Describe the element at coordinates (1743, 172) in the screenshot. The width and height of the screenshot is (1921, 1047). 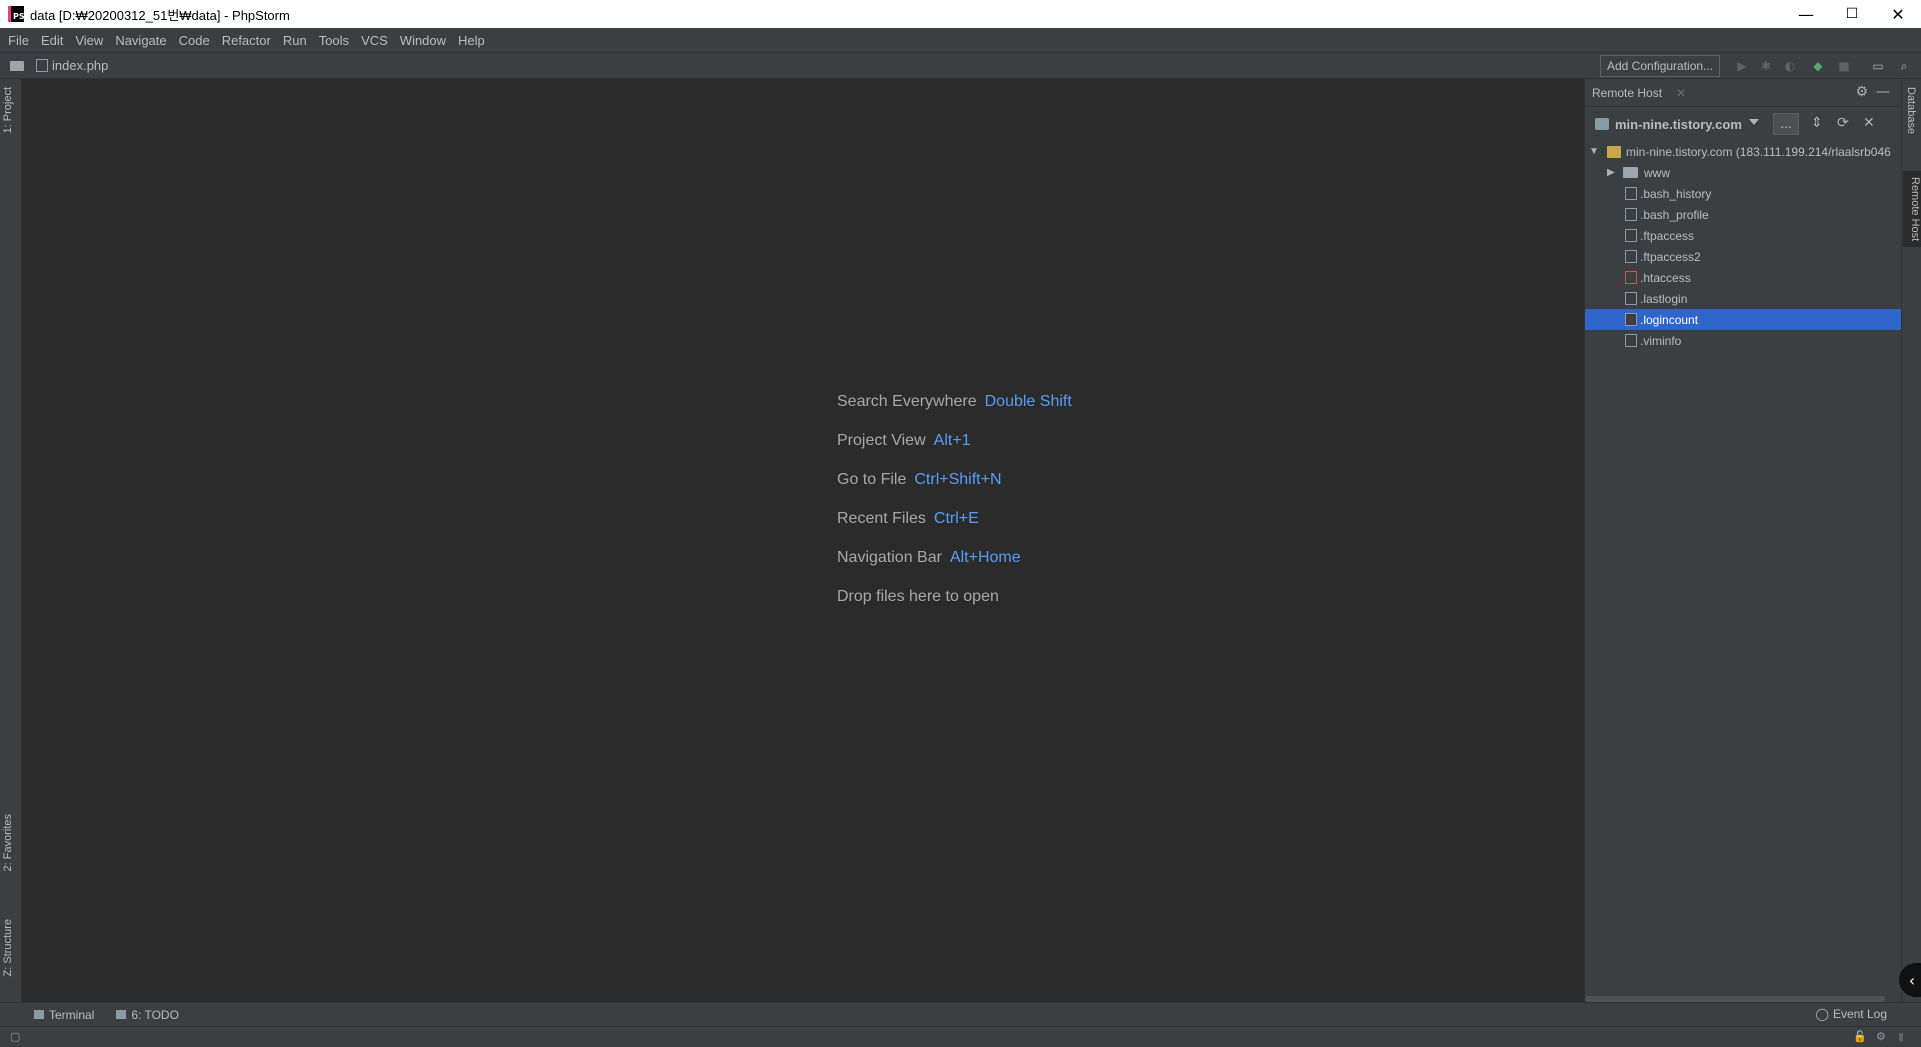
I see `tree-folder-www: ▶ www` at that location.